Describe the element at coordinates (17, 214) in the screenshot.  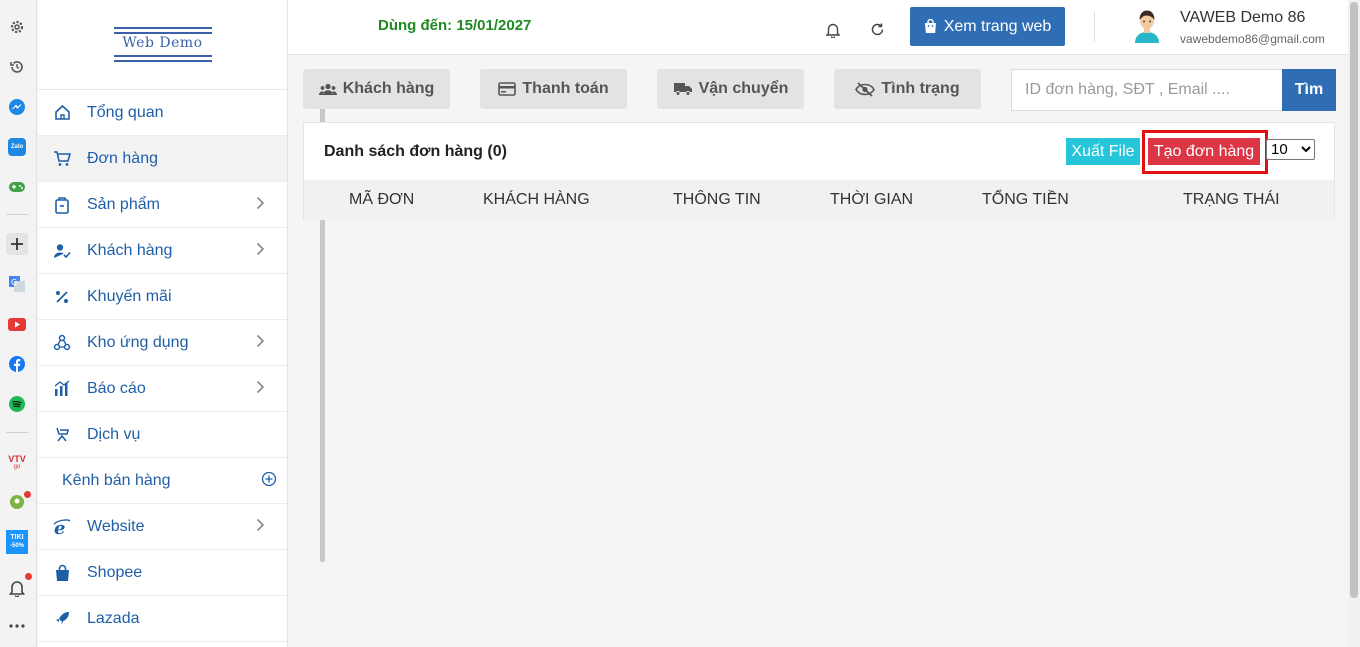
I see `strip-divider` at that location.